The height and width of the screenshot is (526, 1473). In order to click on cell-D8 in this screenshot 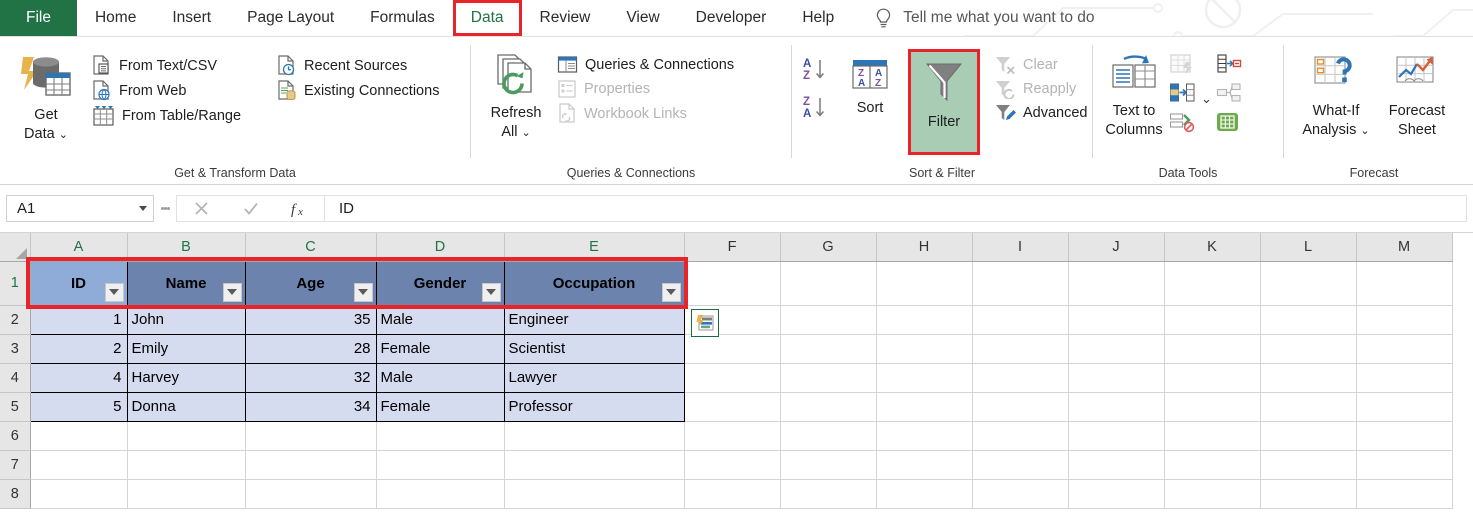, I will do `click(440, 494)`.